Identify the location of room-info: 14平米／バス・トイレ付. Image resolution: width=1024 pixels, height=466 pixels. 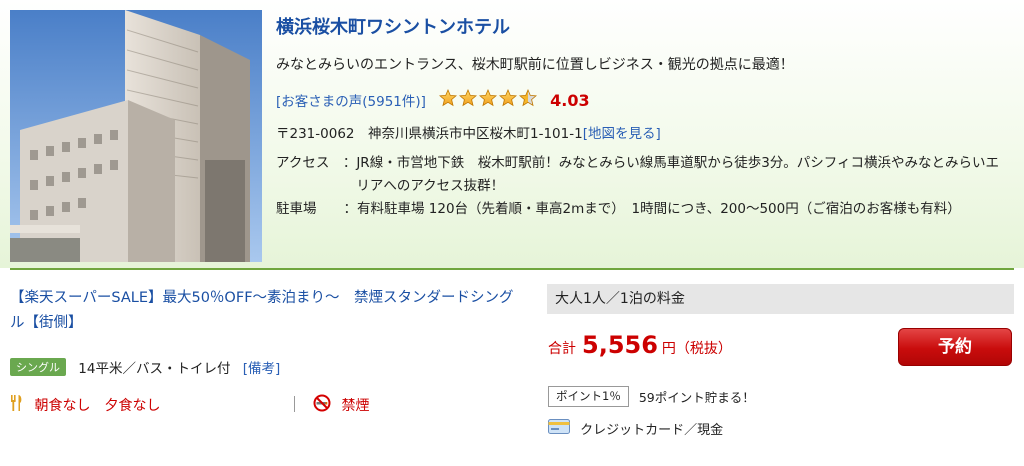
(154, 369).